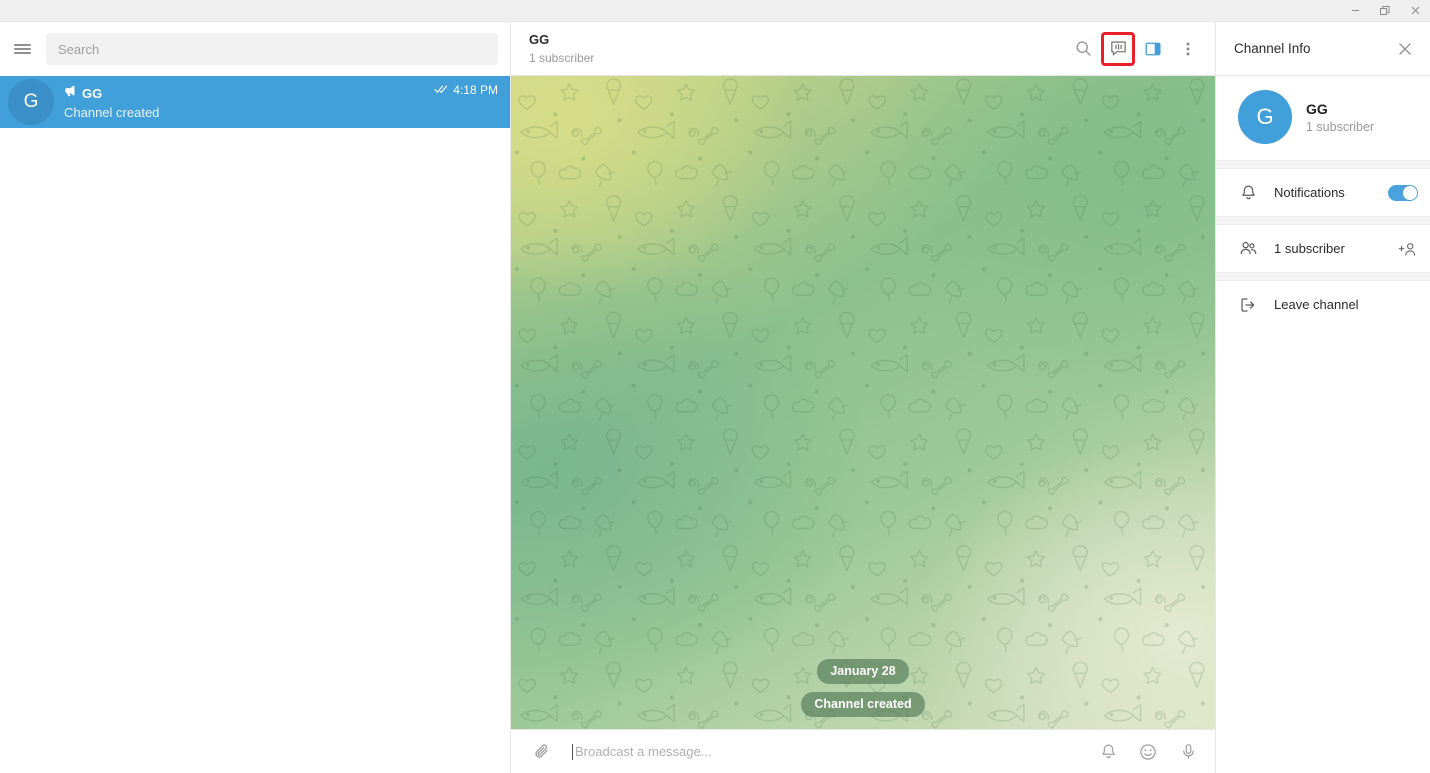  What do you see at coordinates (1083, 49) in the screenshot?
I see `search-icon` at bounding box center [1083, 49].